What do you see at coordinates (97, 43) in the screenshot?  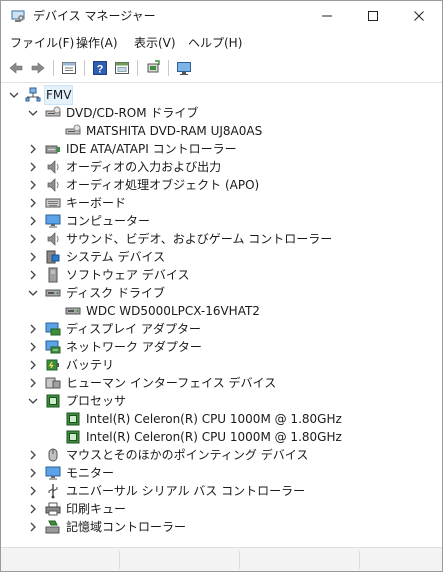 I see `menu-action: 操作(A)` at bounding box center [97, 43].